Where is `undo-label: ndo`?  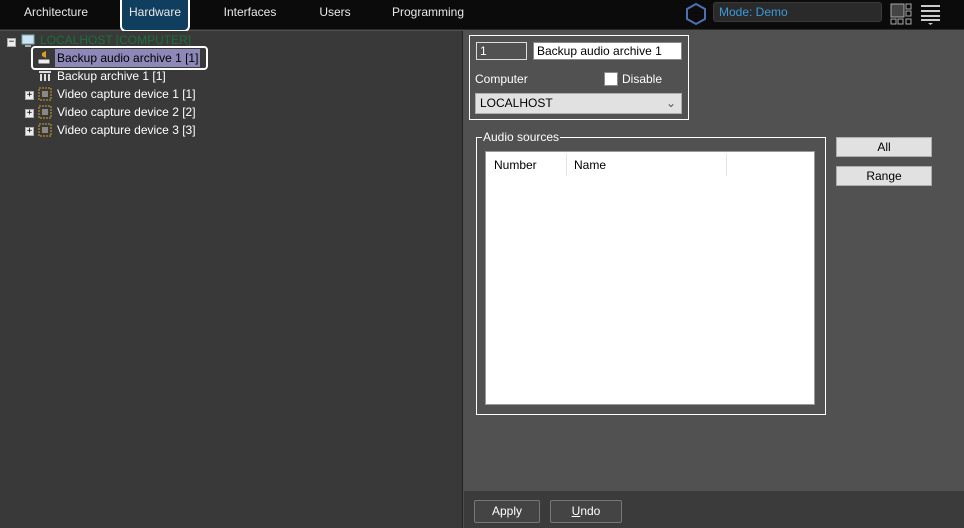
undo-label: ndo is located at coordinates (590, 511).